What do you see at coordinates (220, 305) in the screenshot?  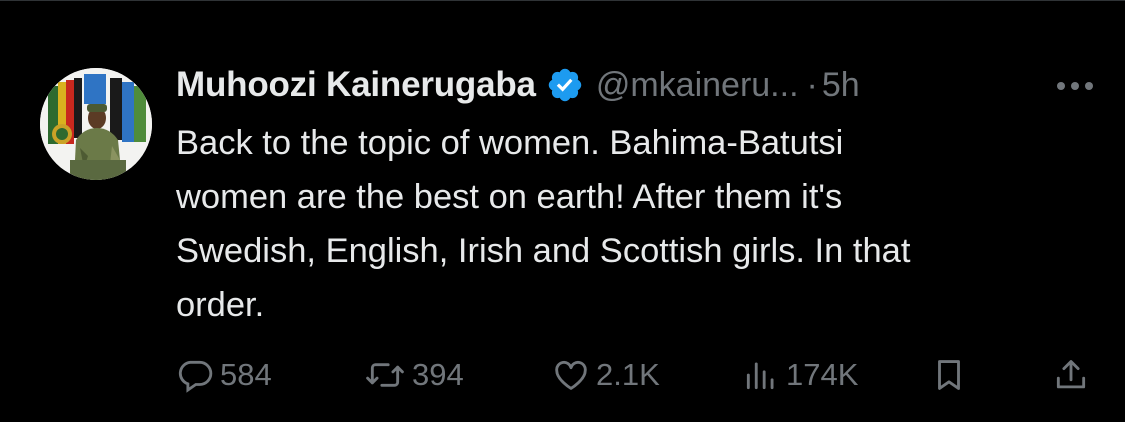 I see `tweet-text-line: order.` at bounding box center [220, 305].